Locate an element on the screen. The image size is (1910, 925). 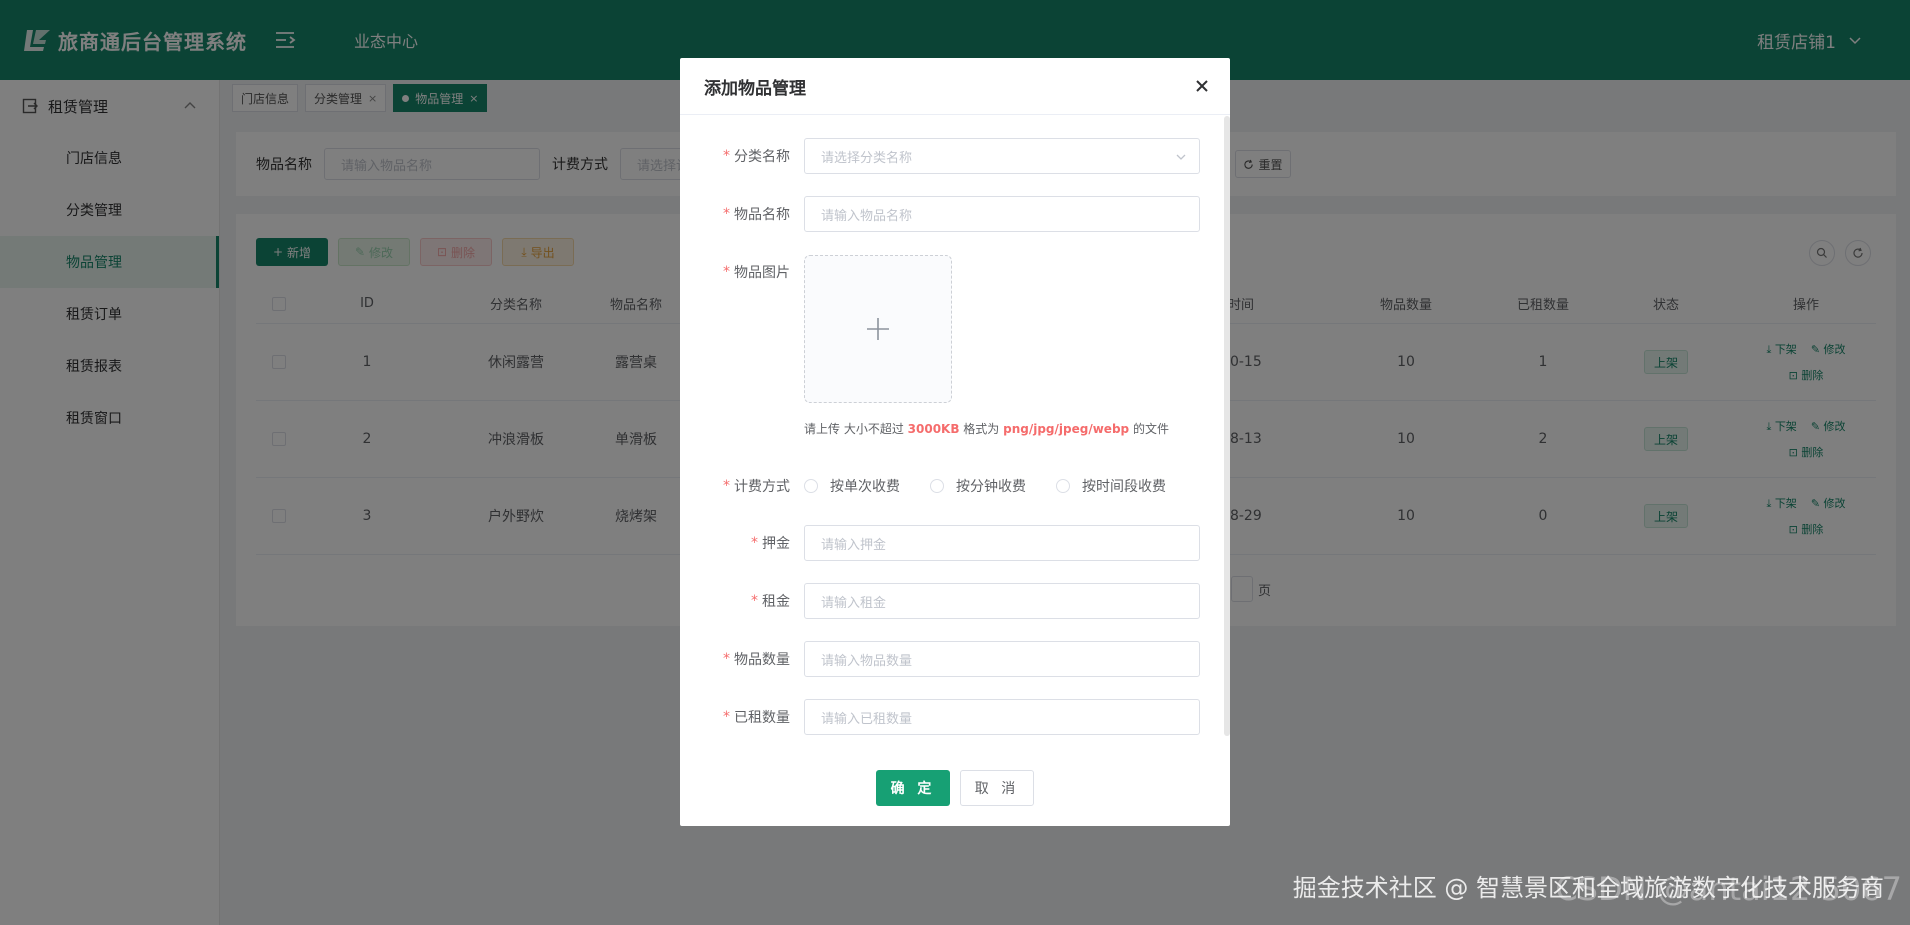
watermark-ghost: CSDN @antai12 5067 is located at coordinates (1728, 889).